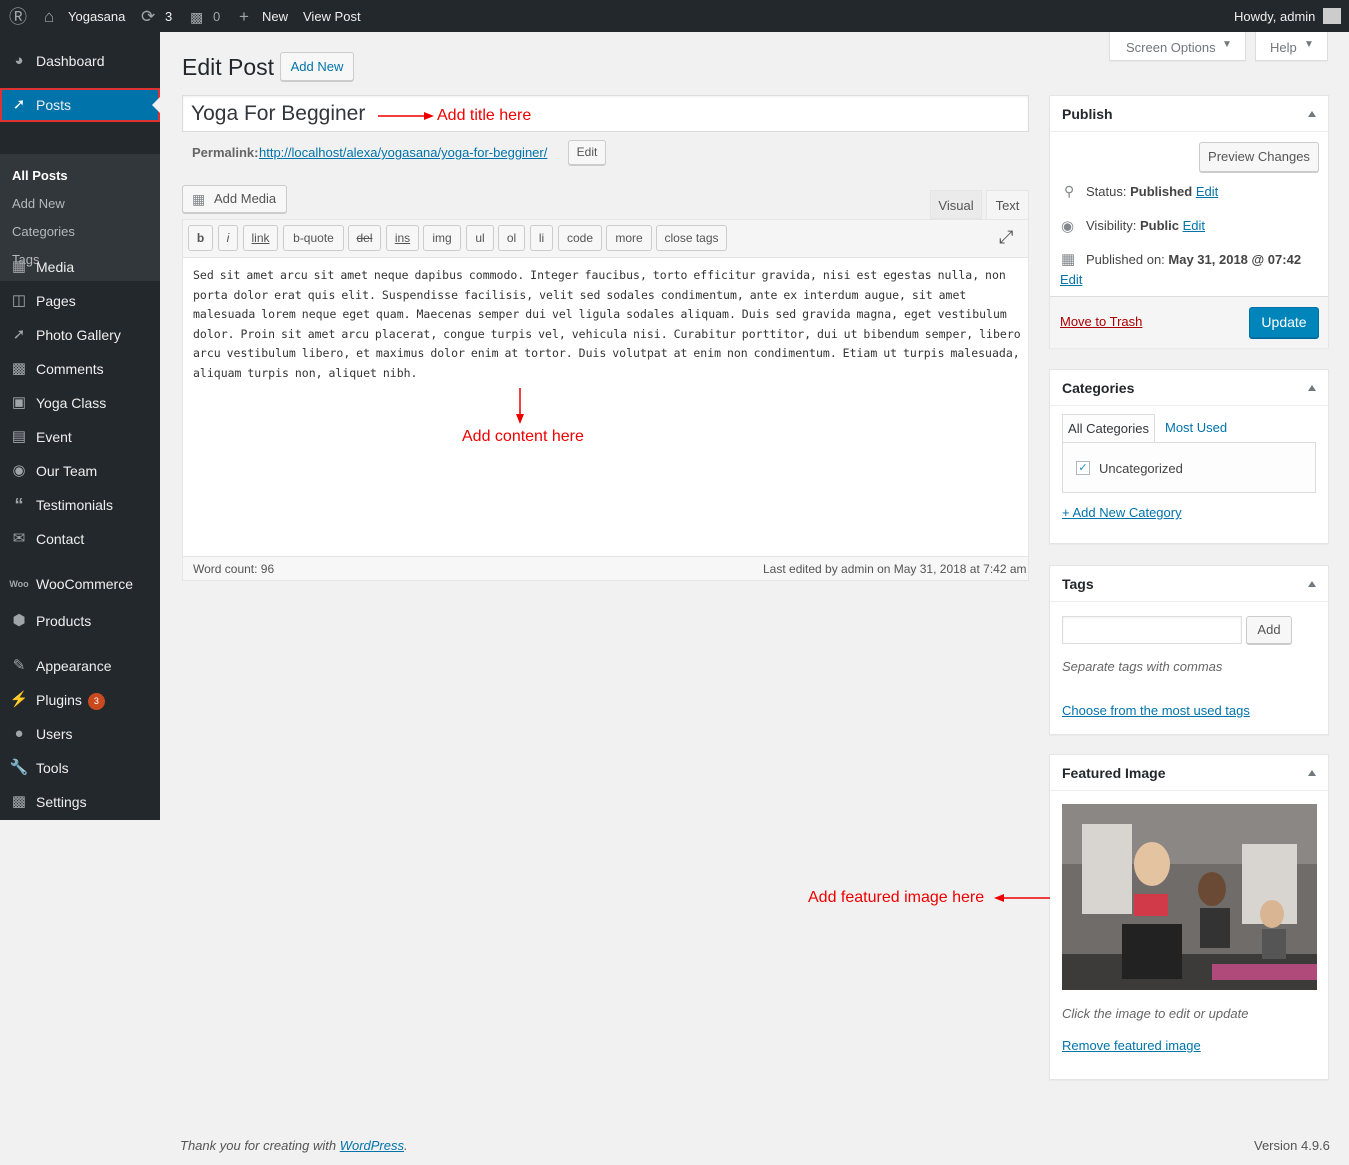  Describe the element at coordinates (1156, 710) in the screenshot. I see `choose-tags-link: Choose from the most used tags` at that location.